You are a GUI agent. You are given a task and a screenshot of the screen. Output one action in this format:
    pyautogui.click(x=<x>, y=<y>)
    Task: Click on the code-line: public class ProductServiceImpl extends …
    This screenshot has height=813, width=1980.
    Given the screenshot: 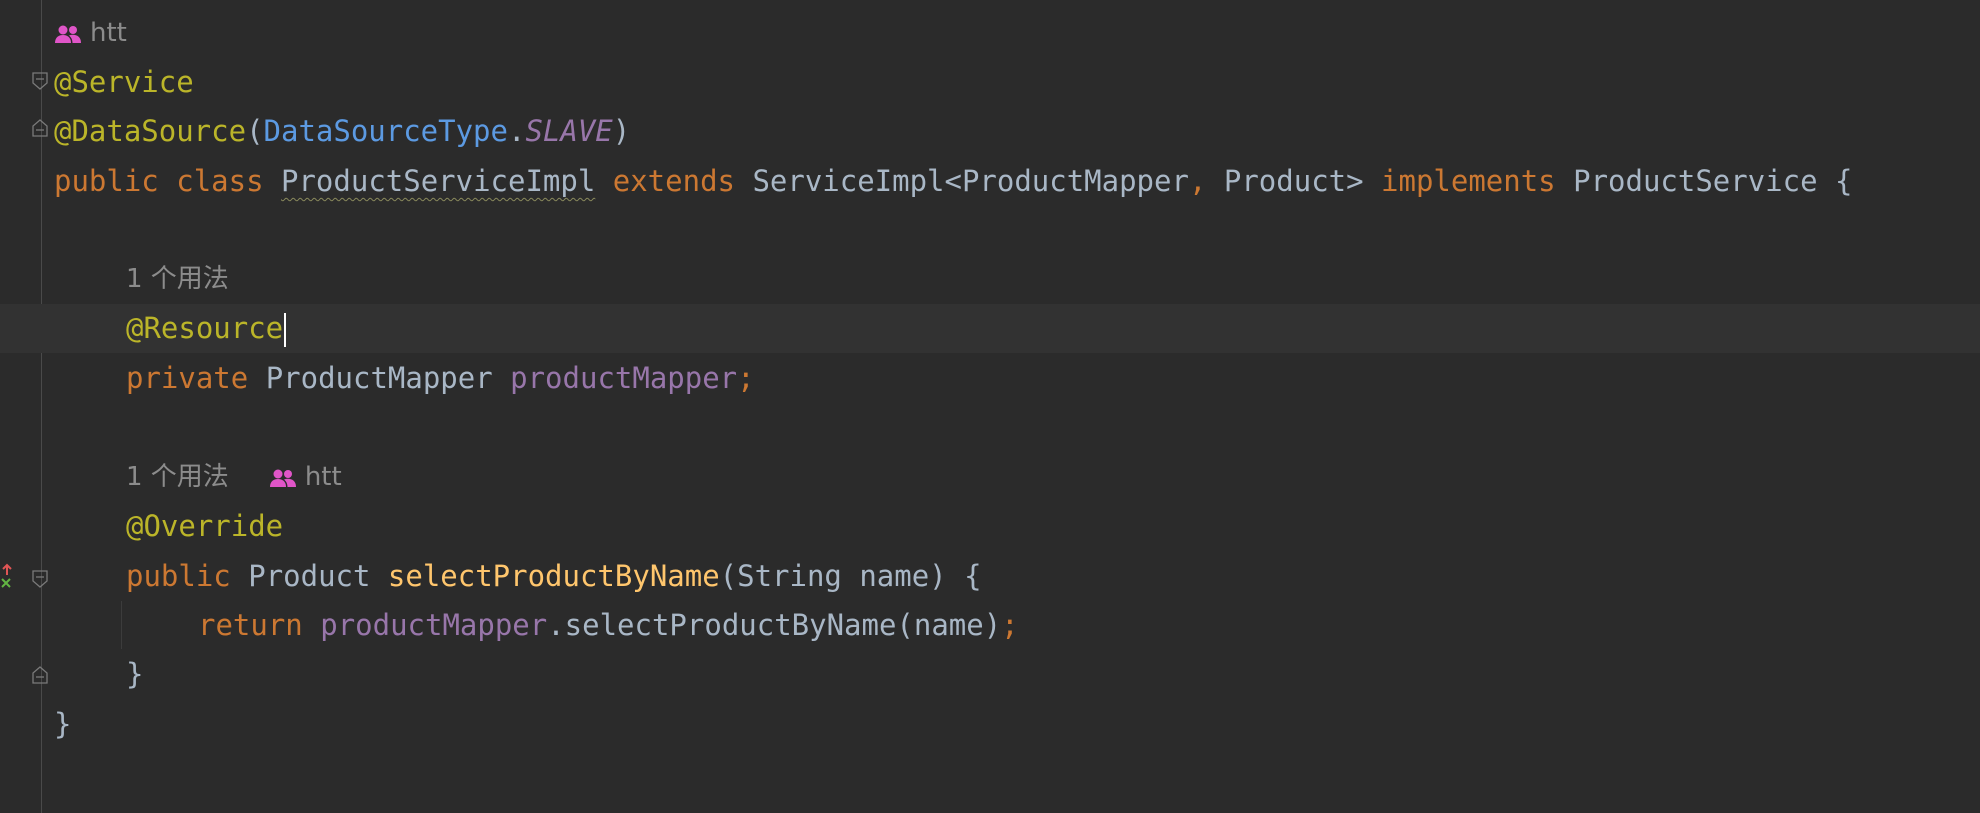 What is the action you would take?
    pyautogui.click(x=990, y=181)
    